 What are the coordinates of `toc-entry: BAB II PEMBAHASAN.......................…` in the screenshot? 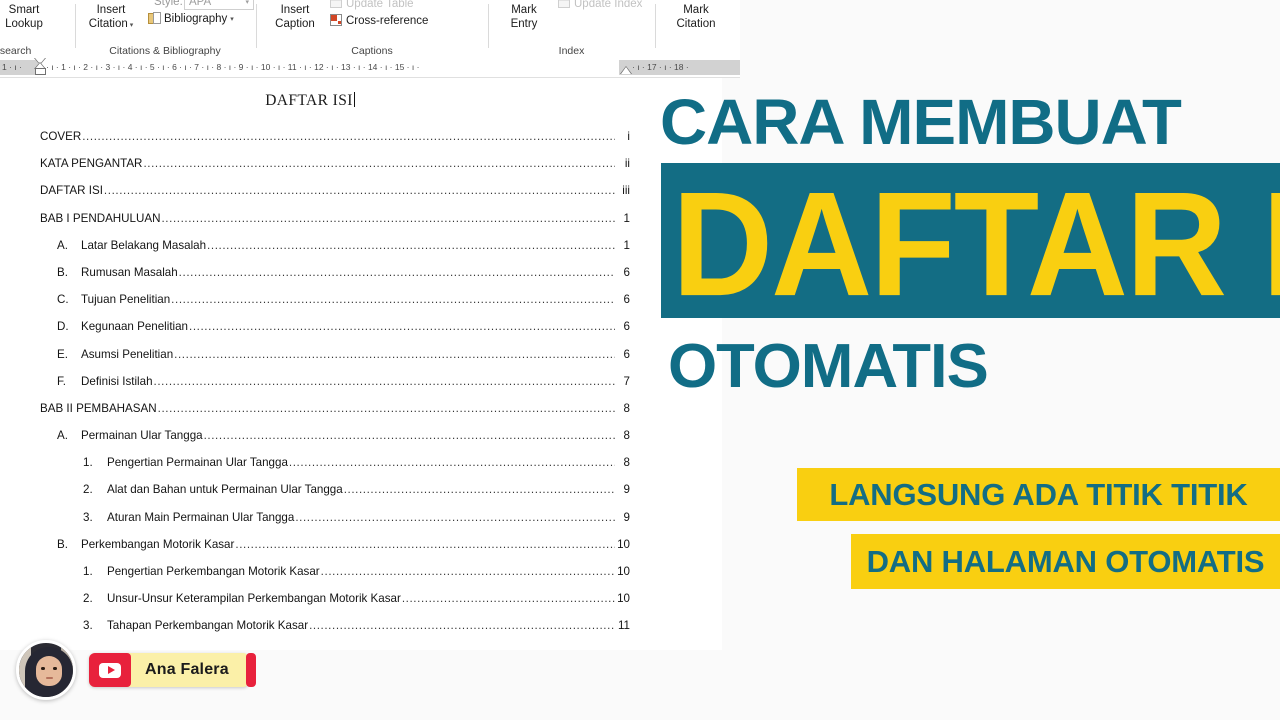 It's located at (335, 409).